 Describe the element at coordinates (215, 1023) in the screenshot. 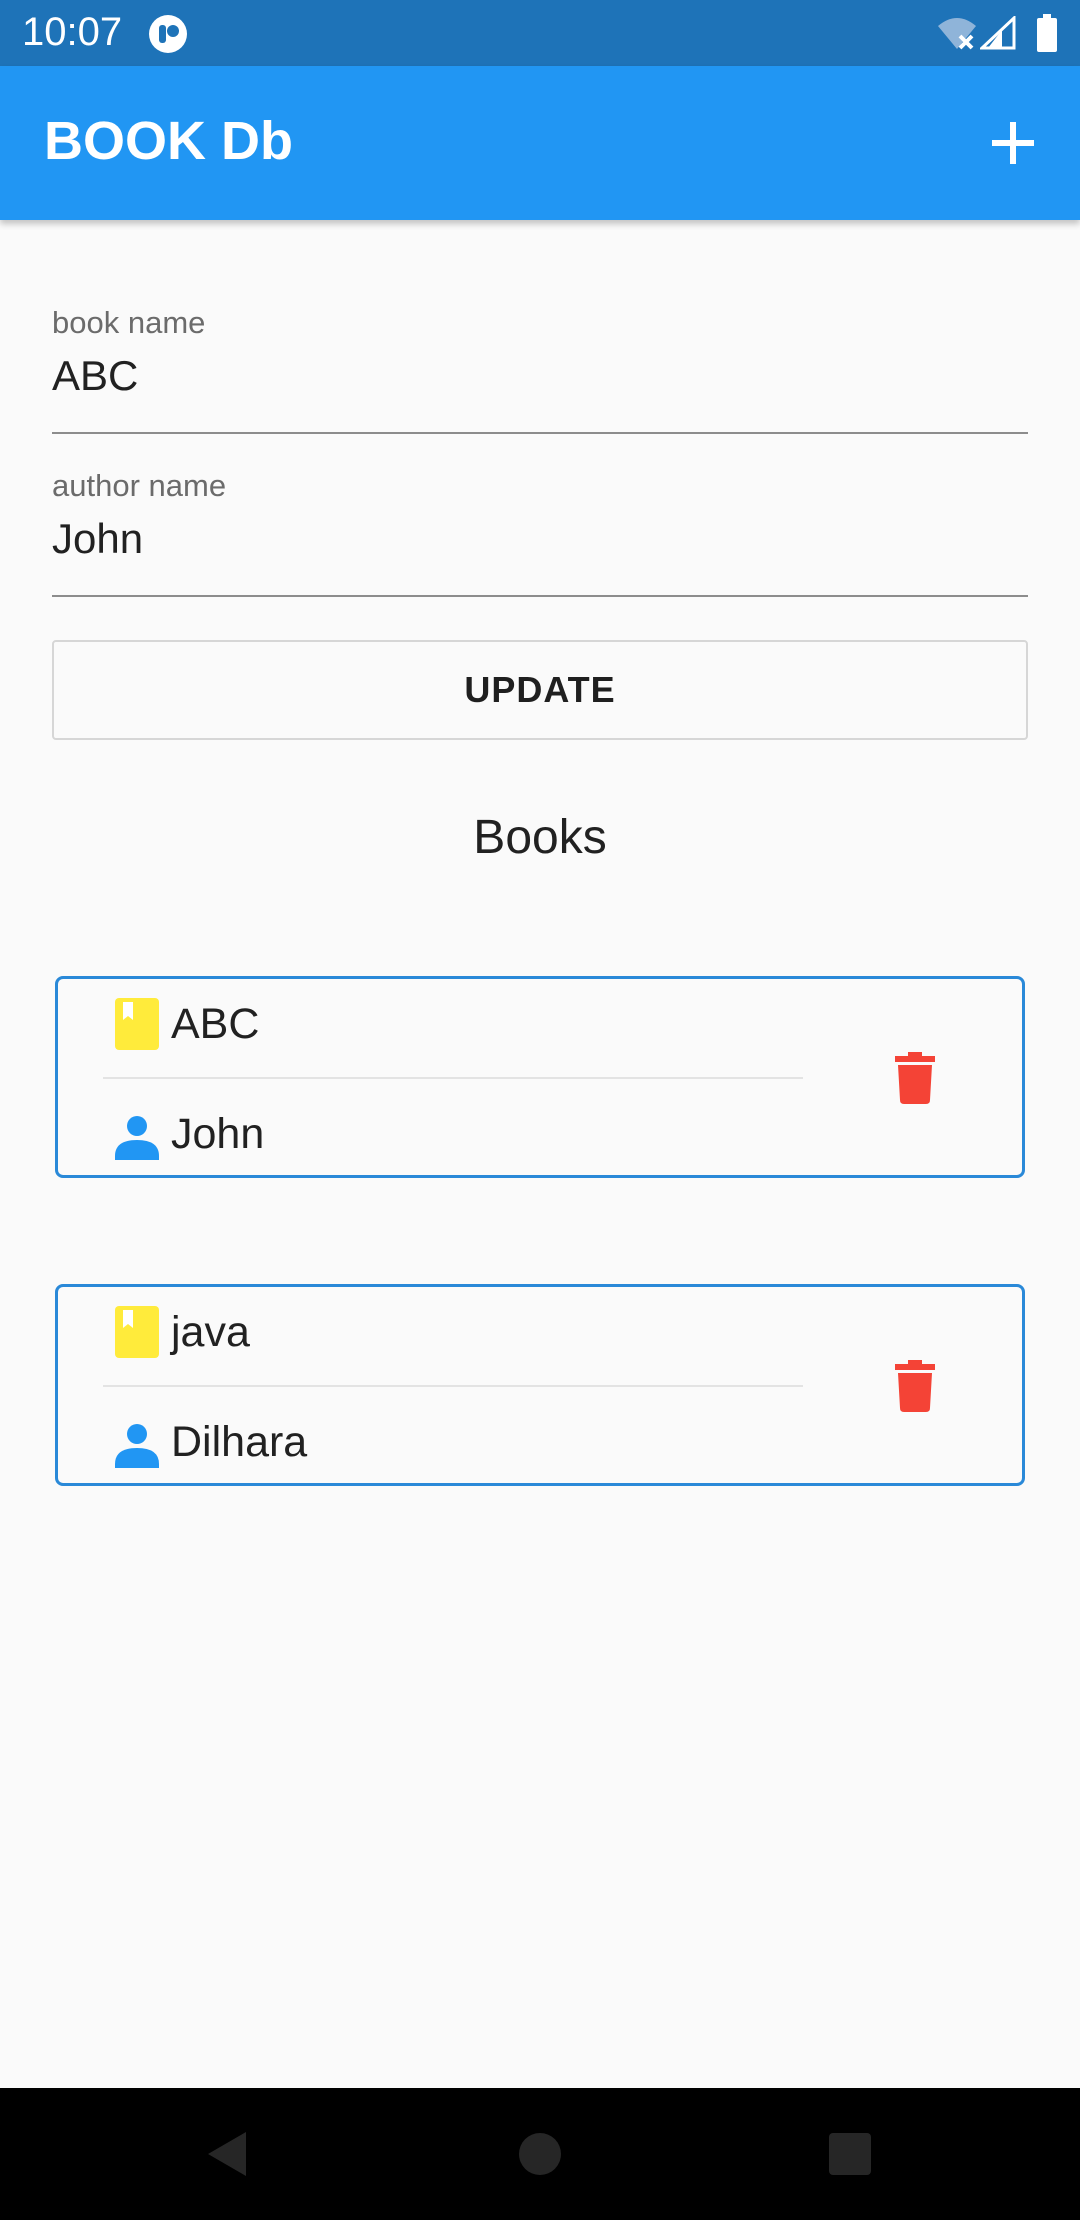

I see `book-title: ABC` at that location.